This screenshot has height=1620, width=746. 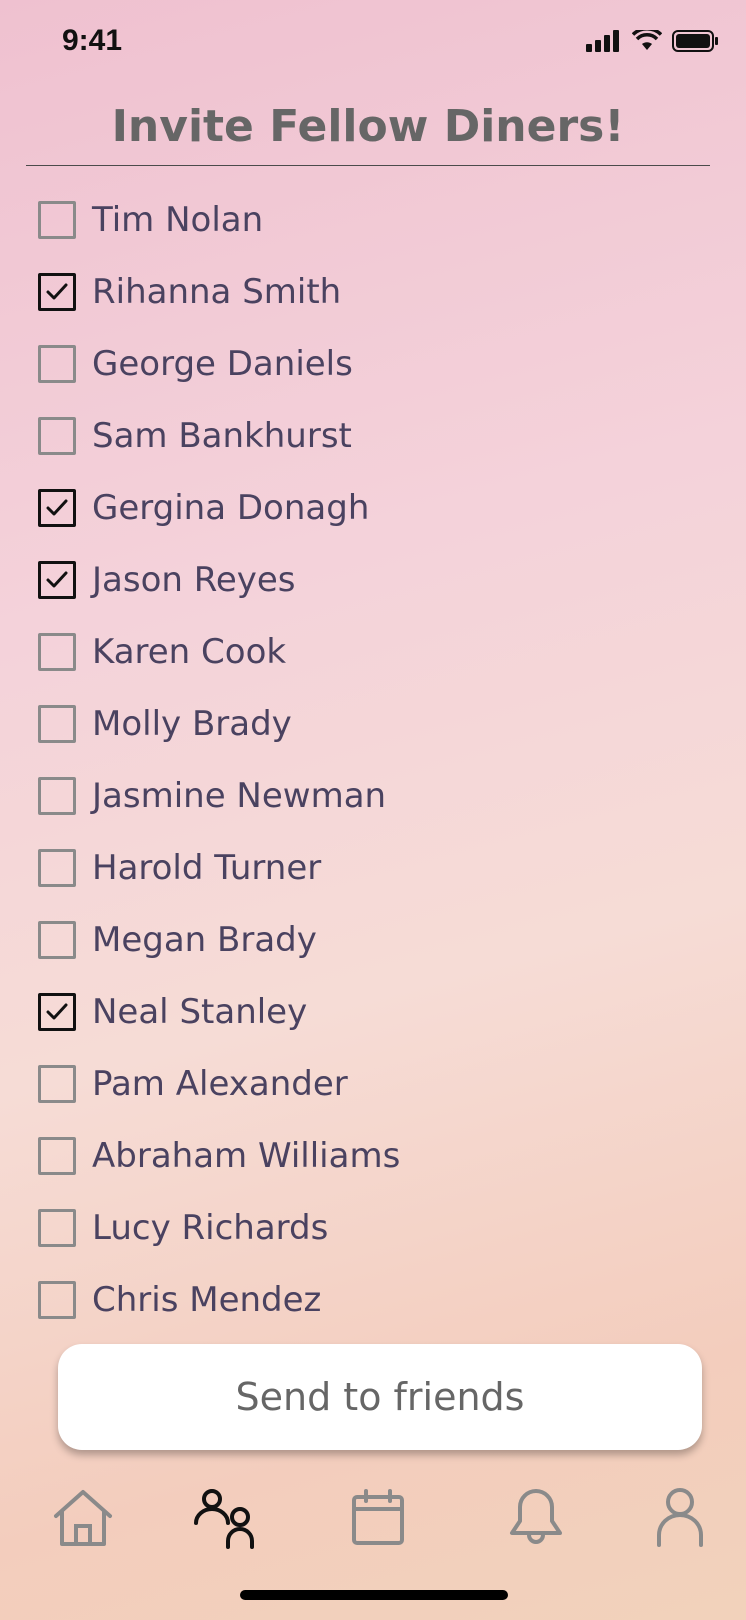 I want to click on friends-icon, so click(x=224, y=1519).